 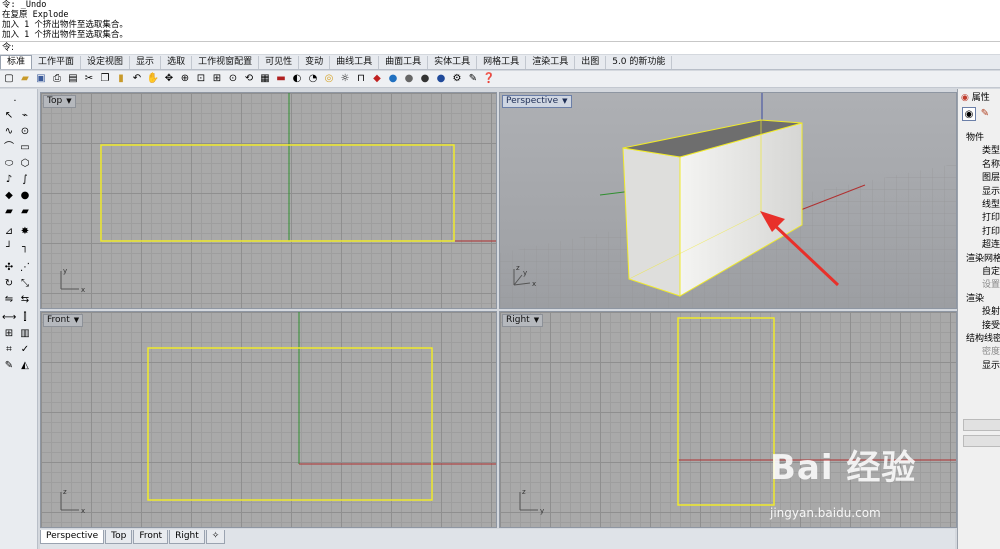 What do you see at coordinates (985, 114) in the screenshot?
I see `material-tab-icon: ✎` at bounding box center [985, 114].